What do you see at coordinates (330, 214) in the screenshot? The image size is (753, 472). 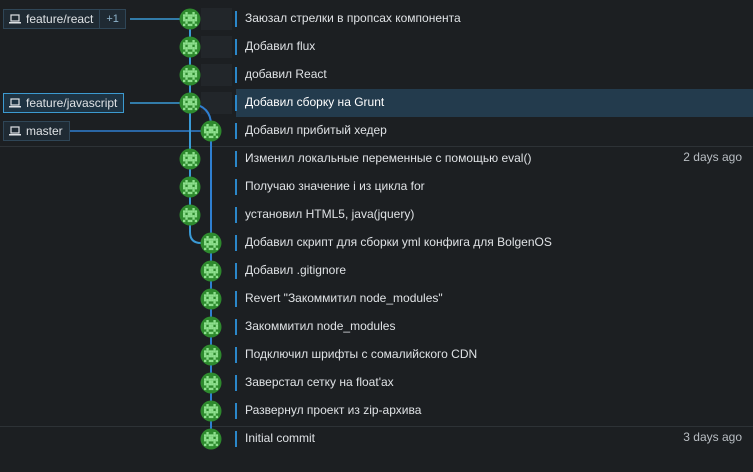 I see `commit-message: установил HTML5, java(jquery)` at bounding box center [330, 214].